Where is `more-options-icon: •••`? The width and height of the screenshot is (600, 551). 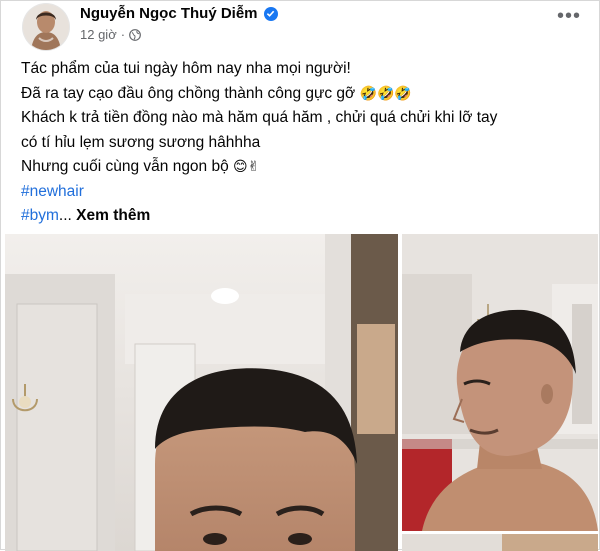 more-options-icon: ••• is located at coordinates (569, 16).